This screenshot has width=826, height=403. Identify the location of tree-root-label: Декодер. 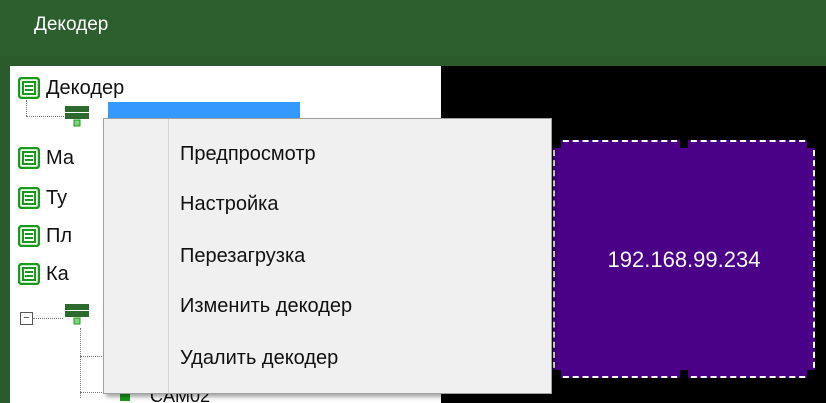
(85, 87).